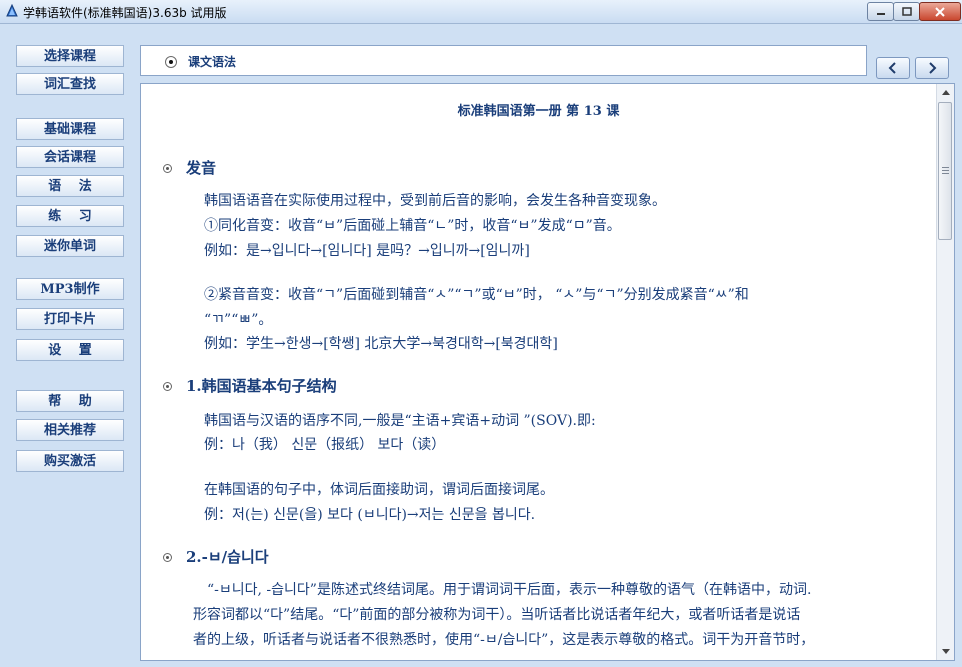  I want to click on text-line: 韩国语与汉语的语序不同,一般是“主语+宾语+动词 ”(SOV).即:, so click(400, 421).